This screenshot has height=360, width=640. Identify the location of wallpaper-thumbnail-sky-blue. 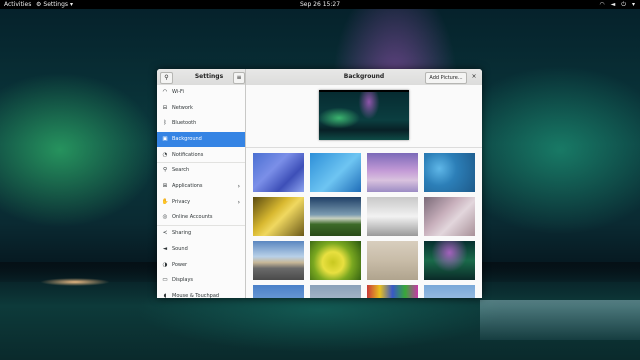
(278, 291).